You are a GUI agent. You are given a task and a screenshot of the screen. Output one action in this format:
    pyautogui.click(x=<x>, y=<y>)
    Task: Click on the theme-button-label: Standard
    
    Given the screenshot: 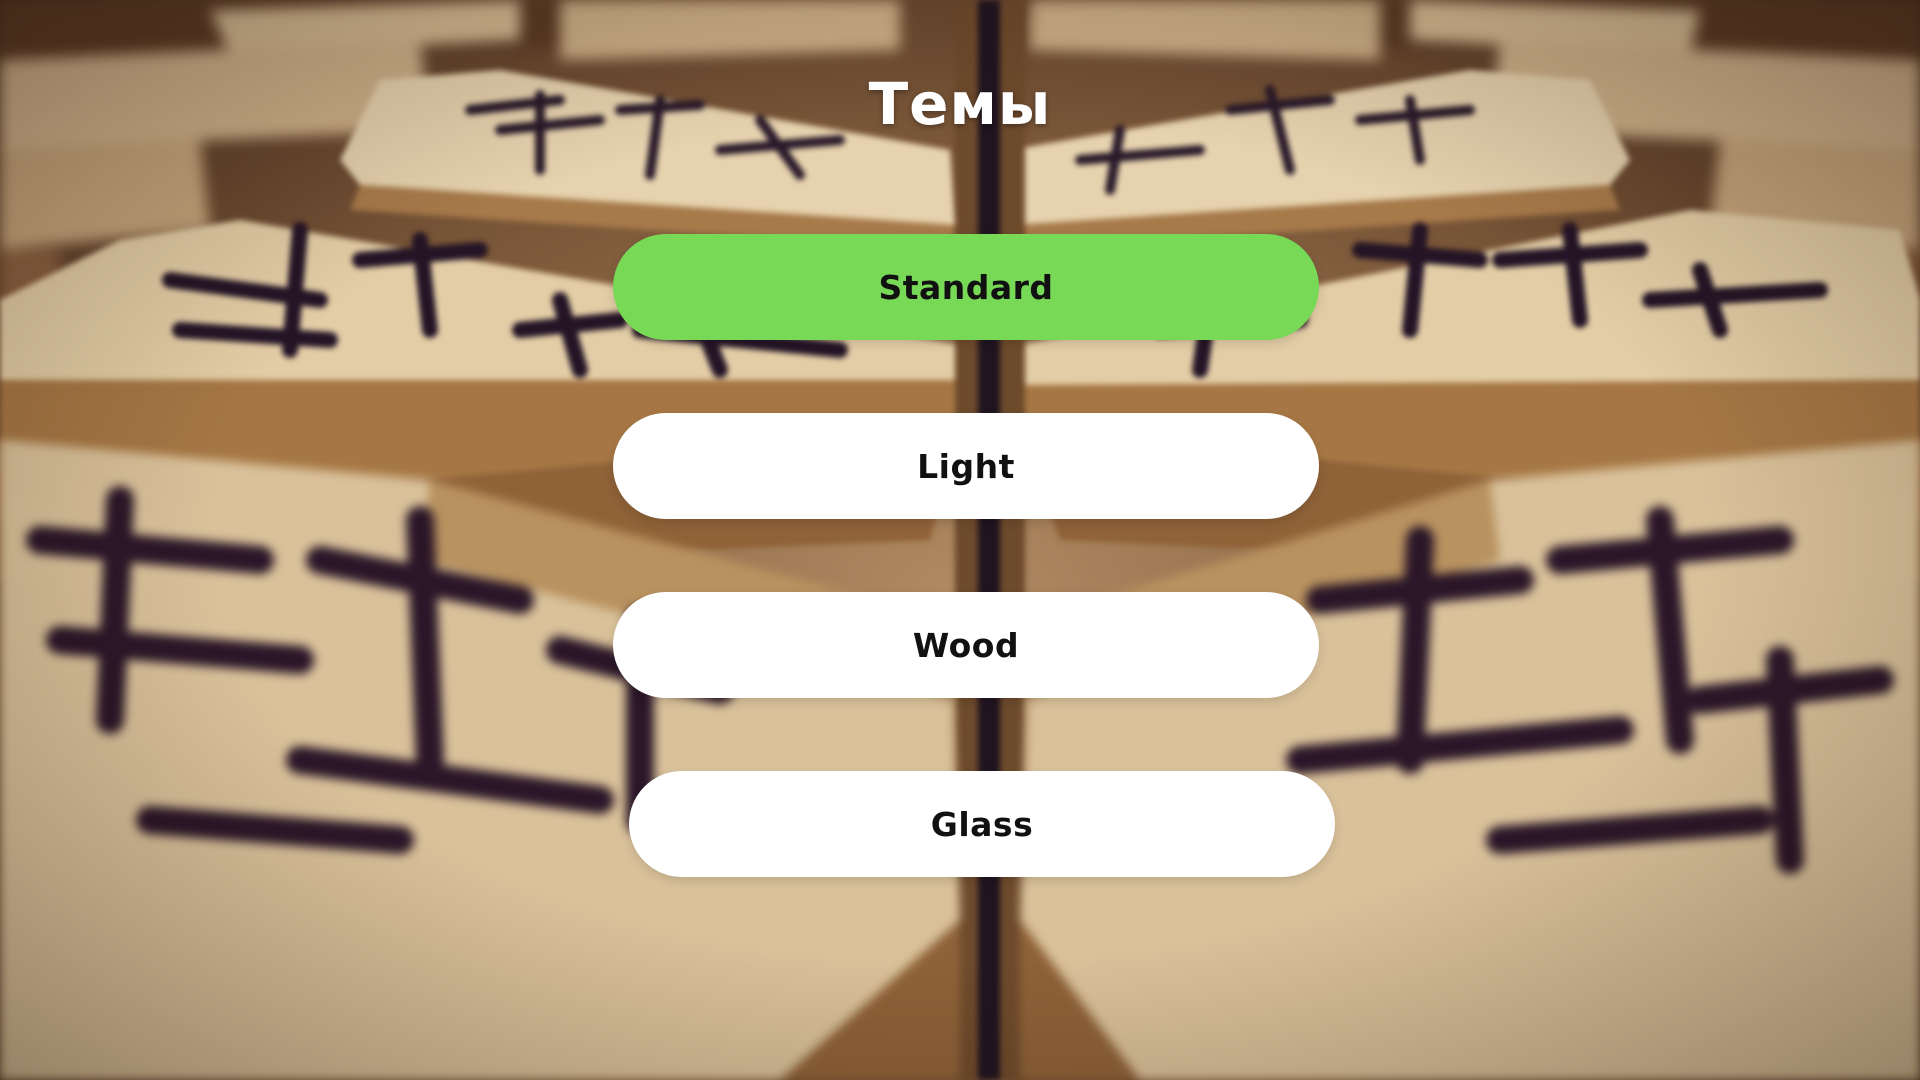 What is the action you would take?
    pyautogui.click(x=966, y=287)
    